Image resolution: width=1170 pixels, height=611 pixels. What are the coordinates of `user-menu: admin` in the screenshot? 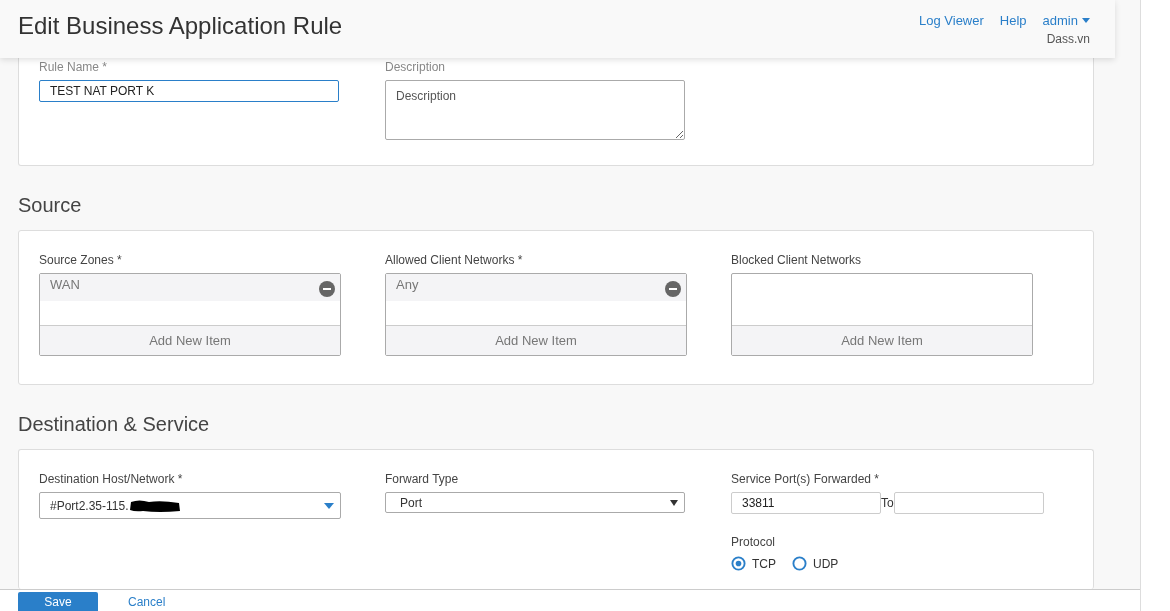 It's located at (1066, 20).